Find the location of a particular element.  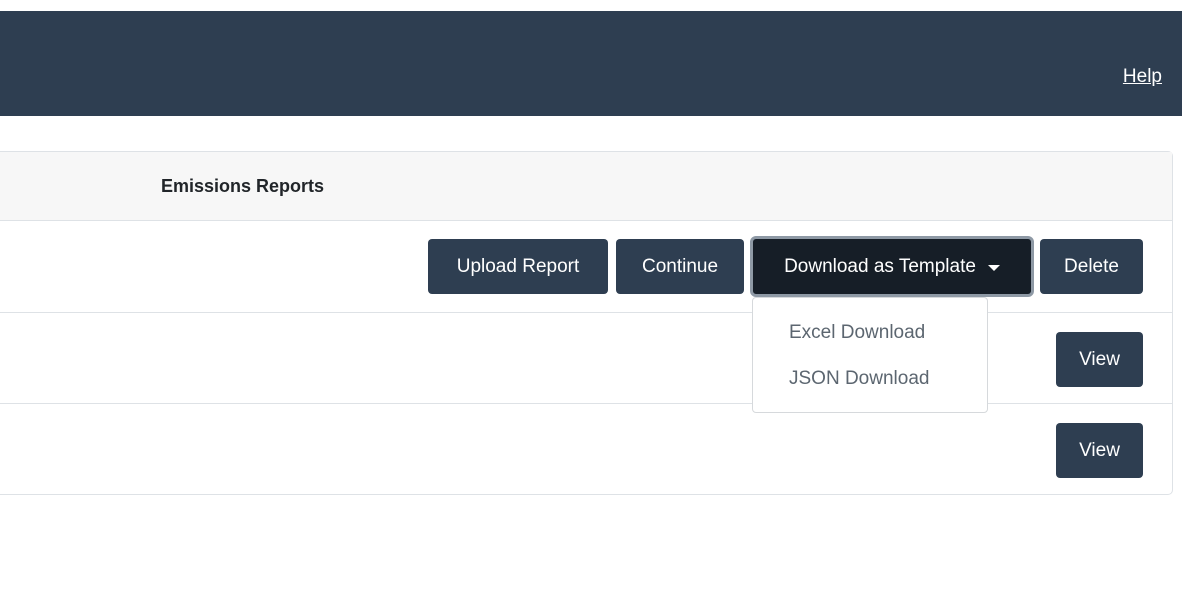

help-link: Help is located at coordinates (1142, 77).